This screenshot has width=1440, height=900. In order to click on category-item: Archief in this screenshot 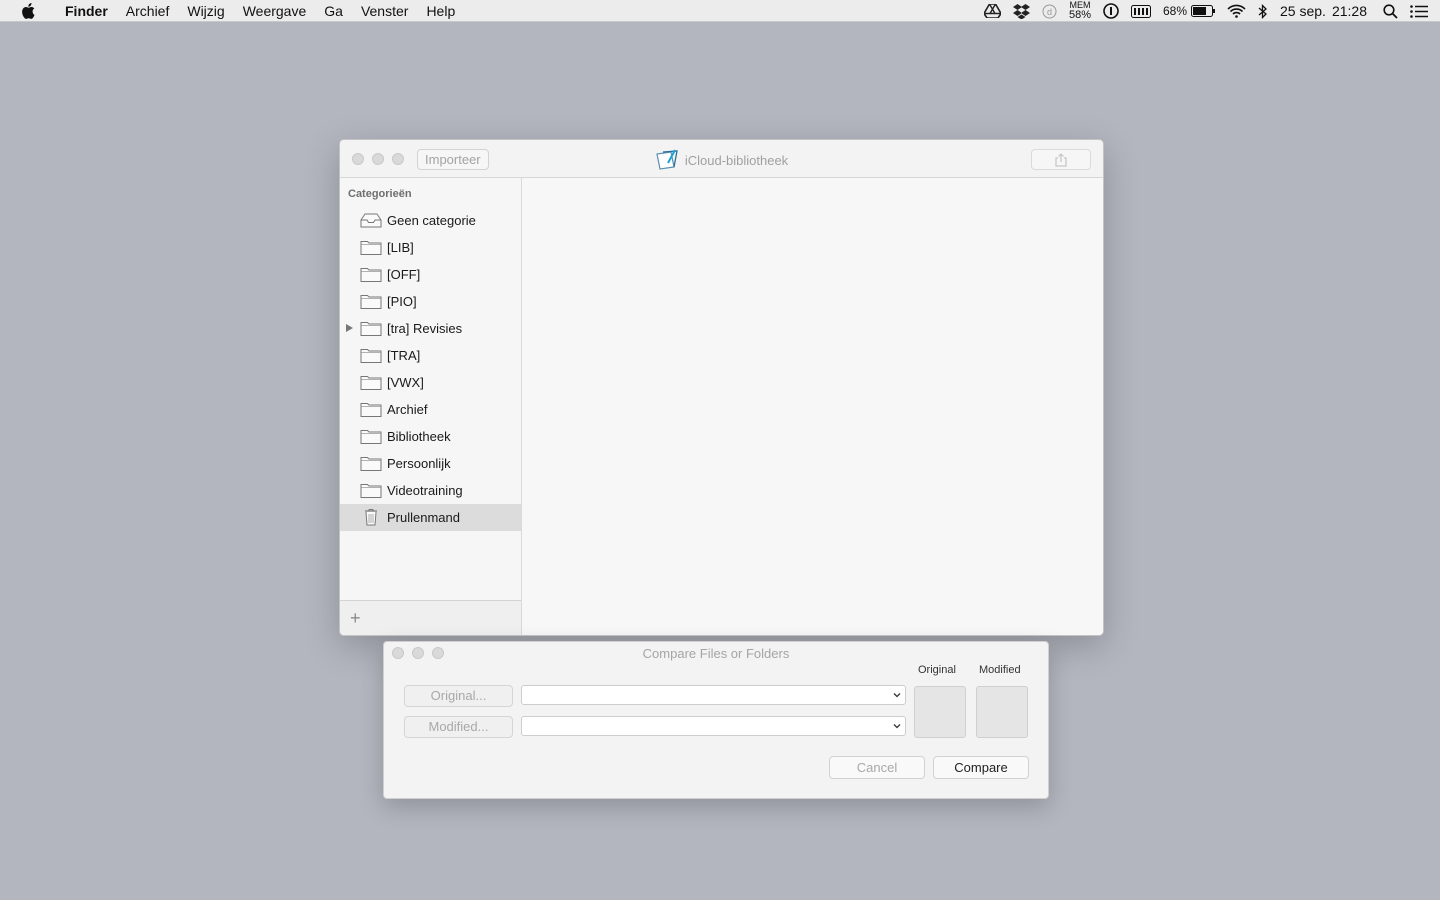, I will do `click(430, 409)`.